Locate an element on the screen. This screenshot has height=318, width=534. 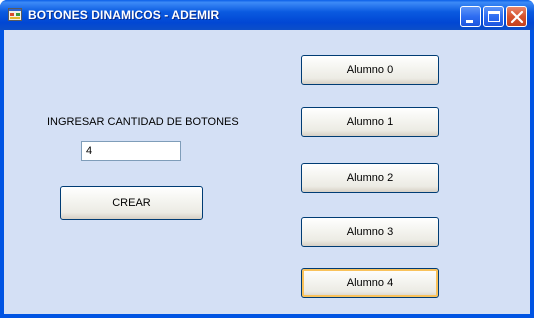
close-button is located at coordinates (516, 16).